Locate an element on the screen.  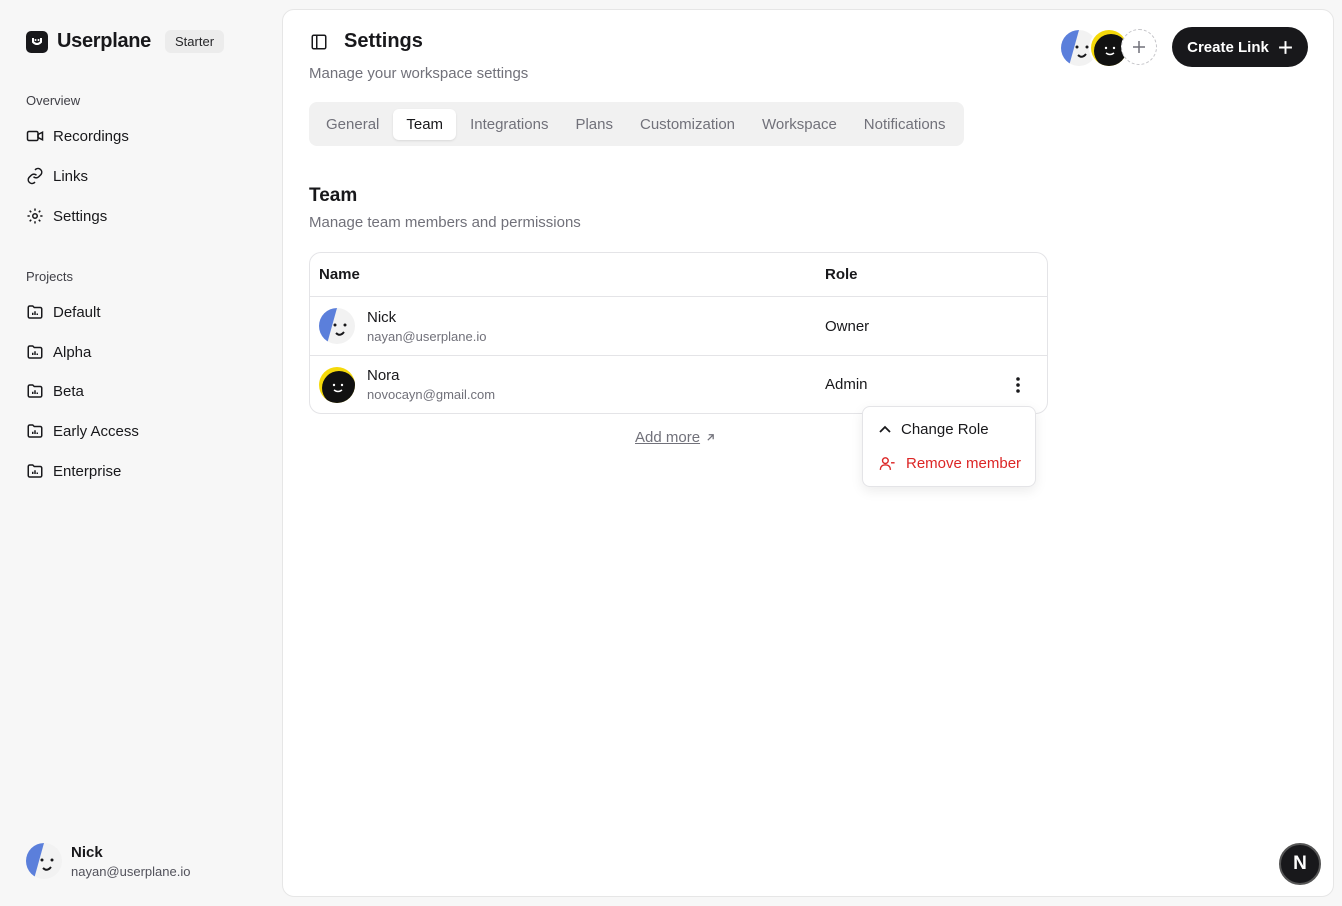
member-cell: Nora novocayn@gmail.com is located at coordinates (567, 384).